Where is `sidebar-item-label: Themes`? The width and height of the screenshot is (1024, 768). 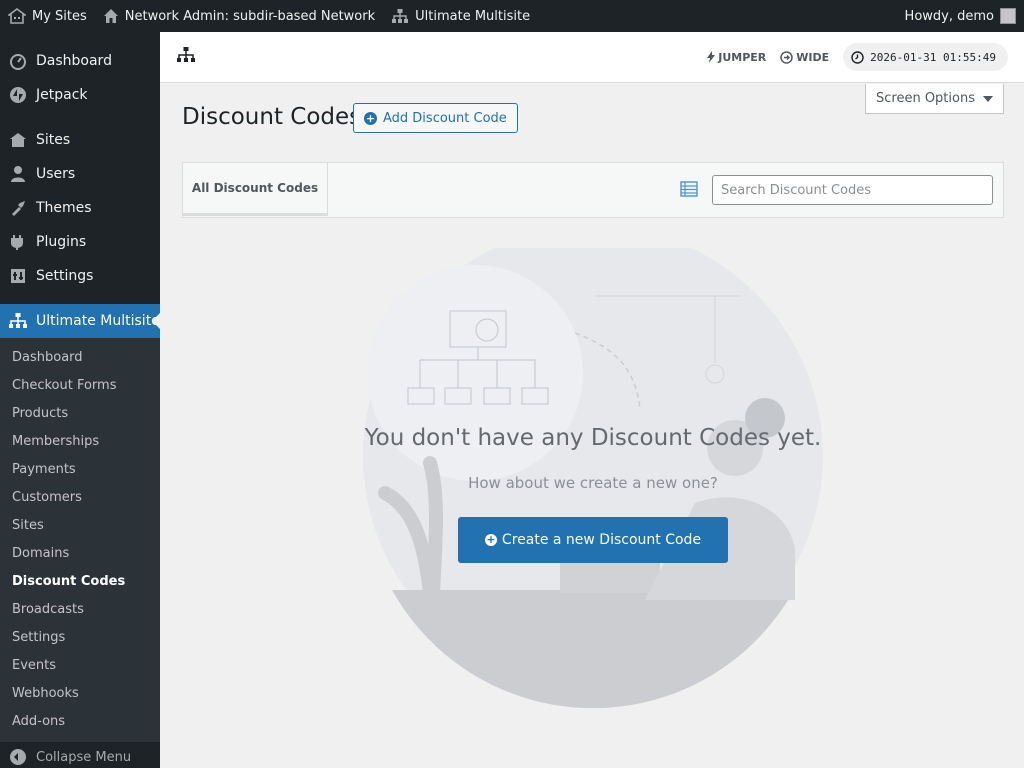 sidebar-item-label: Themes is located at coordinates (64, 208).